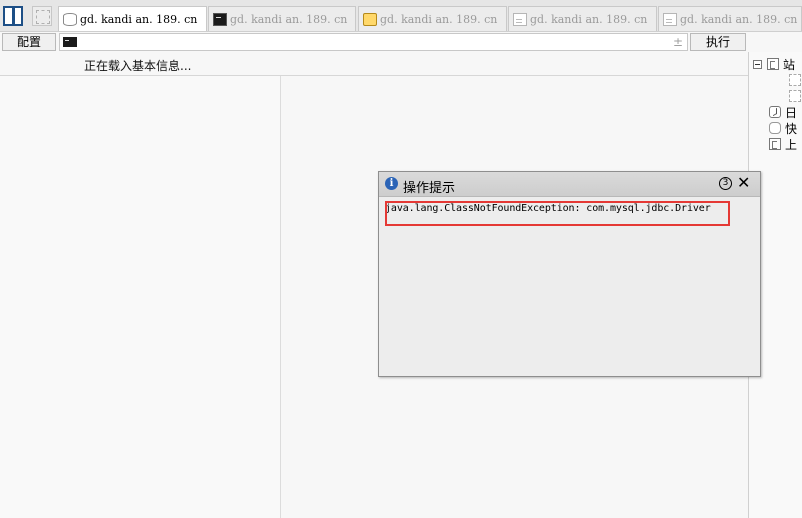  Describe the element at coordinates (775, 128) in the screenshot. I see `hand-icon` at that location.